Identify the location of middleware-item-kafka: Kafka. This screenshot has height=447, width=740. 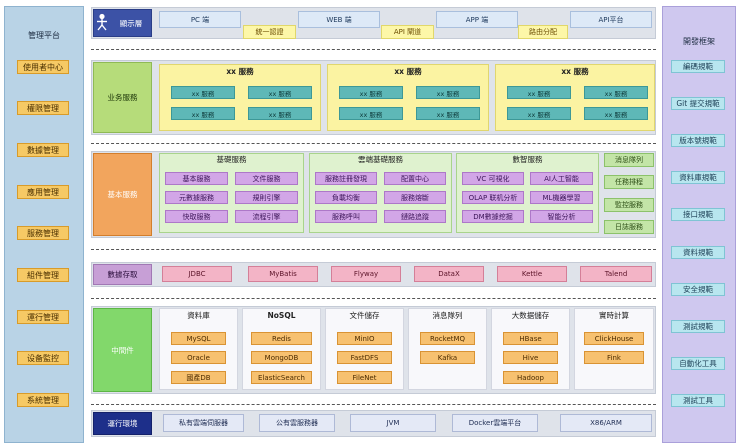
(447, 357).